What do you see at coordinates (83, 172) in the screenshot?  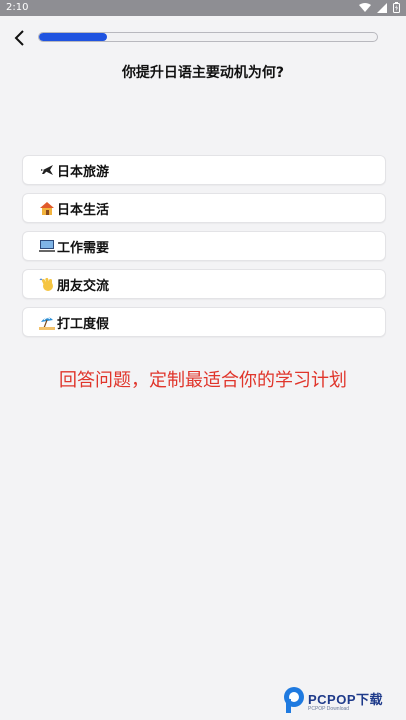 I see `option-label: 日本旅游` at bounding box center [83, 172].